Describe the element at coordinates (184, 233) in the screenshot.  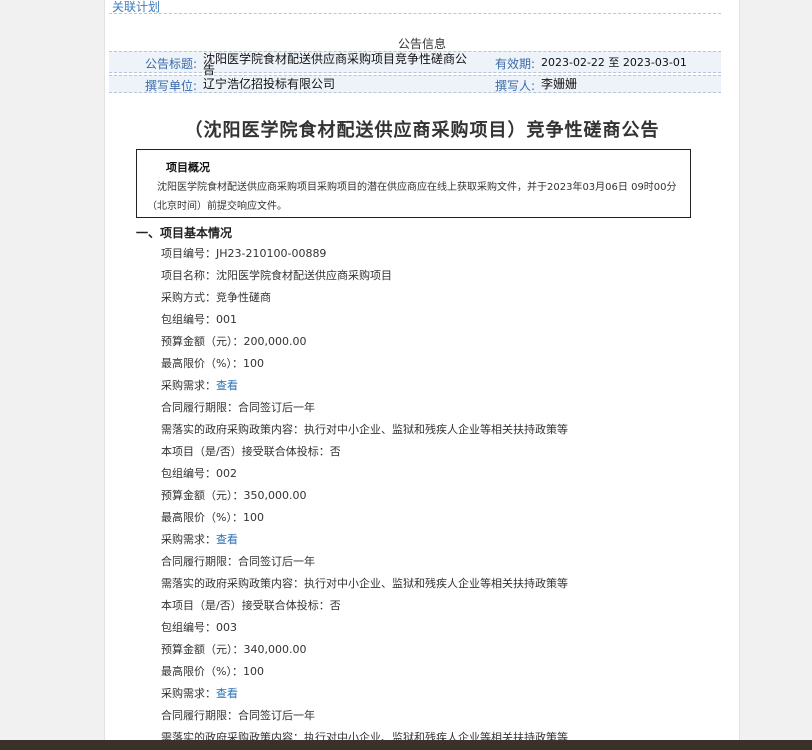
I see `section-heading: 一、项目基本情况` at that location.